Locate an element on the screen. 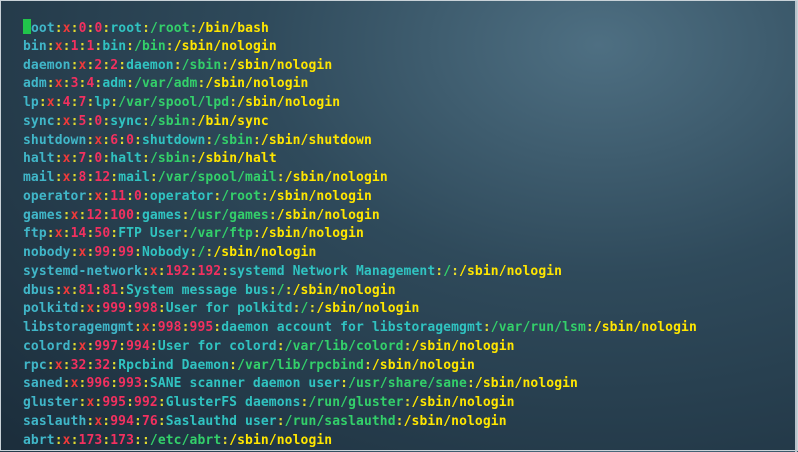  passwd-field: polkitd is located at coordinates (51, 309).